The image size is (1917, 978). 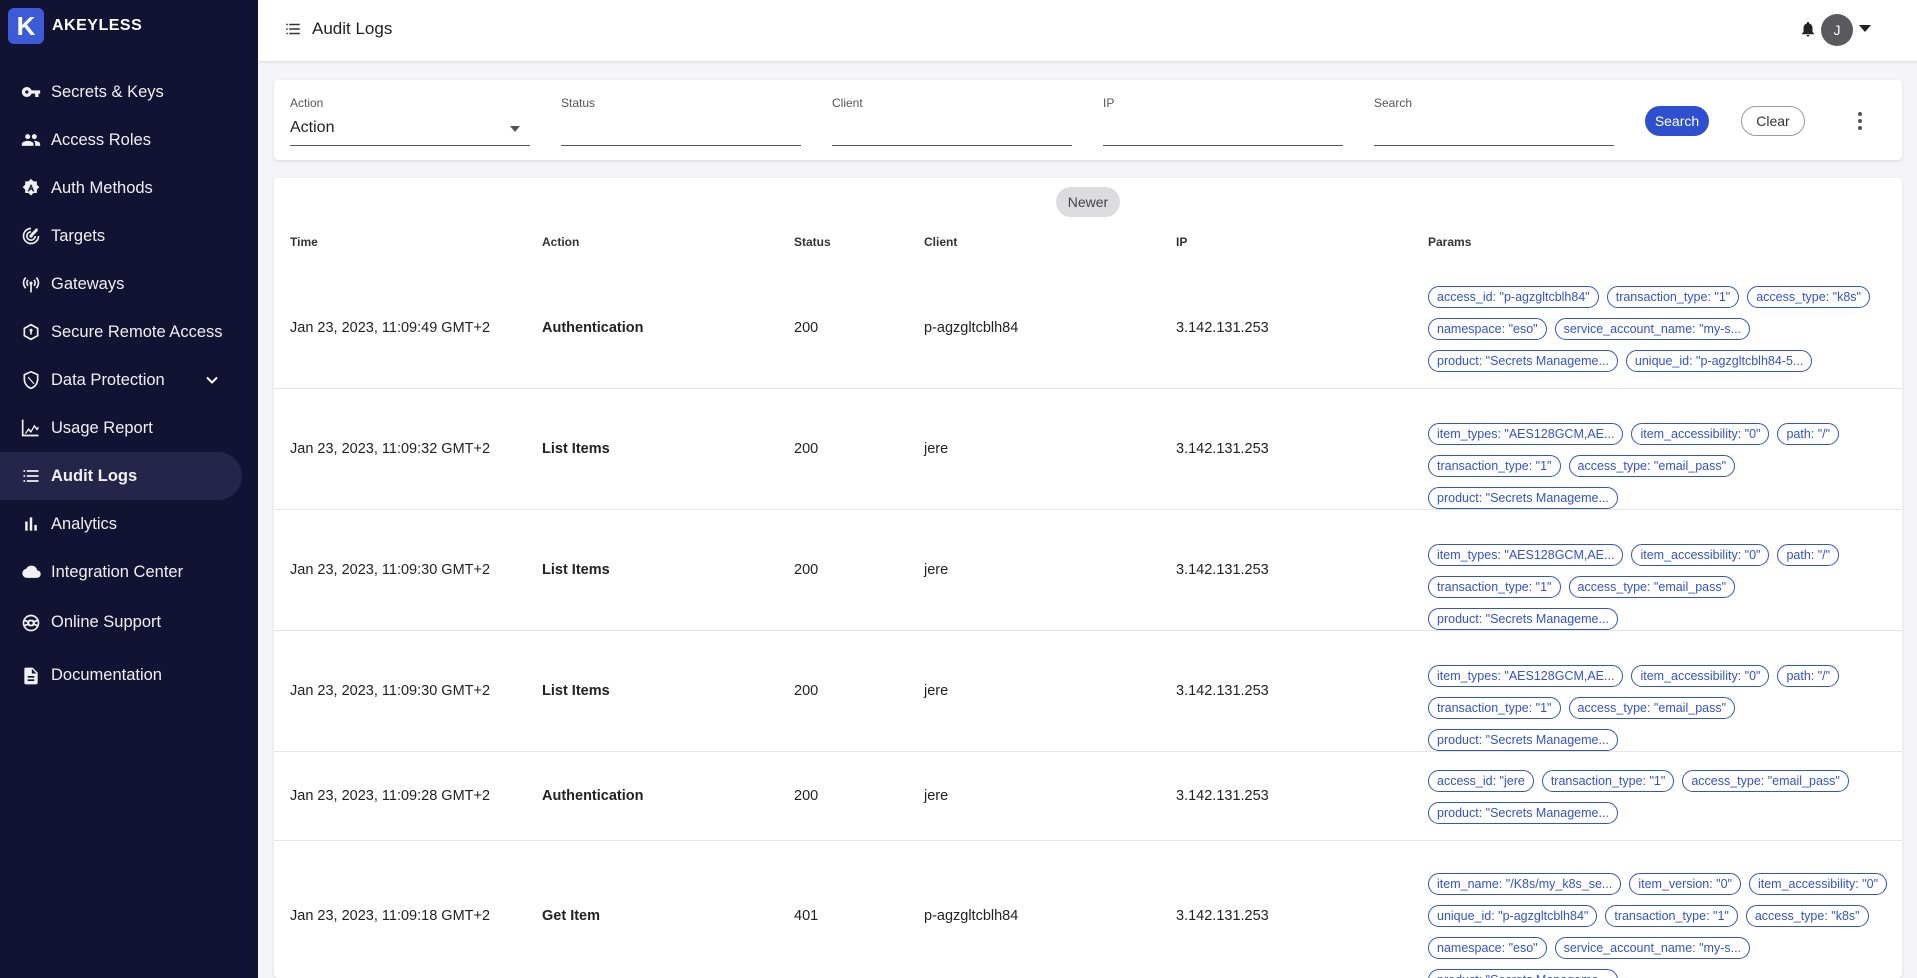 What do you see at coordinates (129, 428) in the screenshot?
I see `sidebar-item-usage-report: Usage Report` at bounding box center [129, 428].